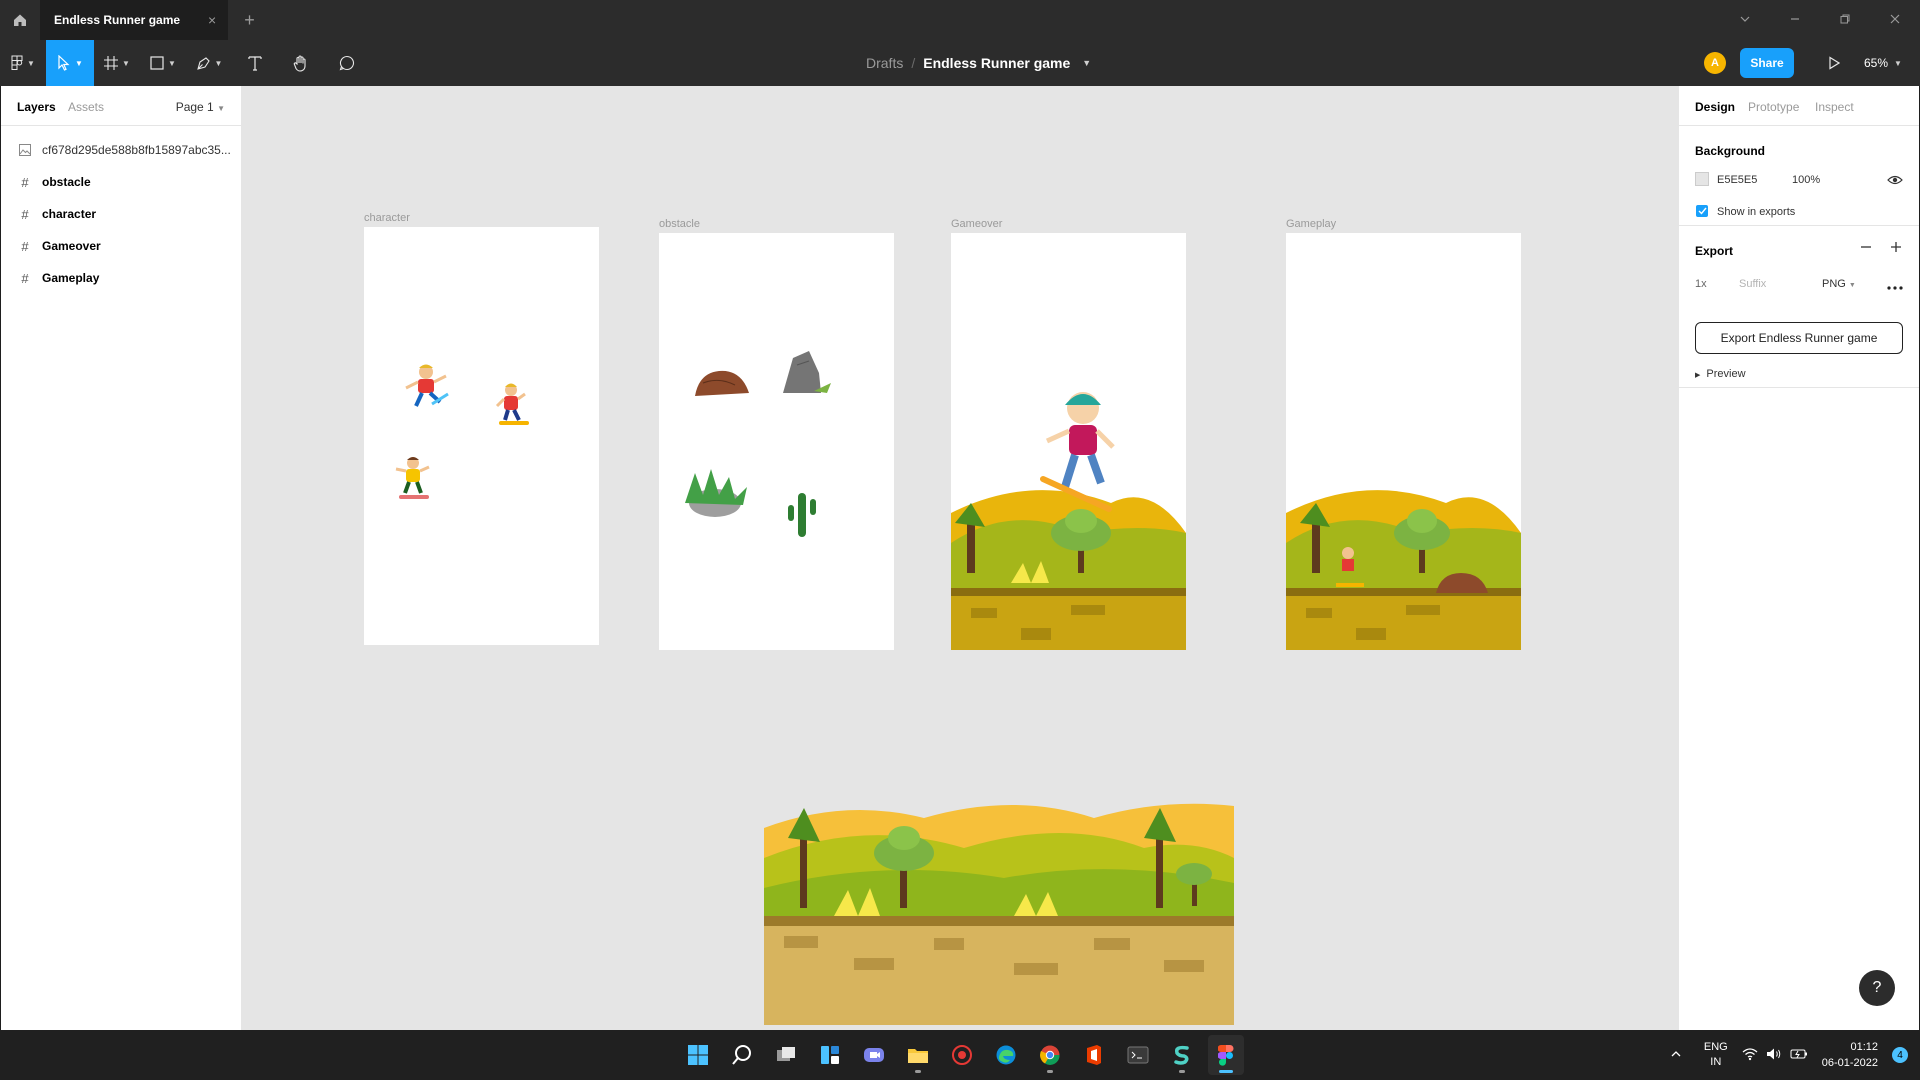 This screenshot has width=1920, height=1080. I want to click on close-tab-icon: ×, so click(212, 20).